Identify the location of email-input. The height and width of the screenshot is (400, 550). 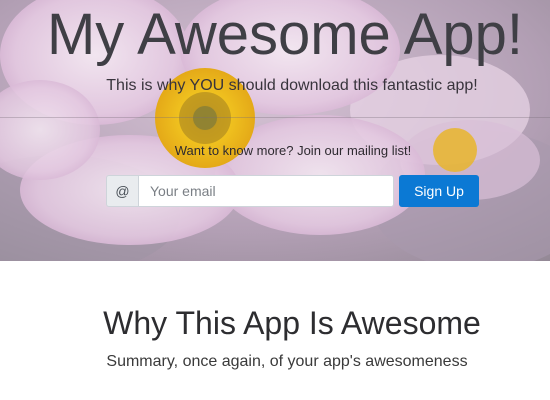
(266, 191).